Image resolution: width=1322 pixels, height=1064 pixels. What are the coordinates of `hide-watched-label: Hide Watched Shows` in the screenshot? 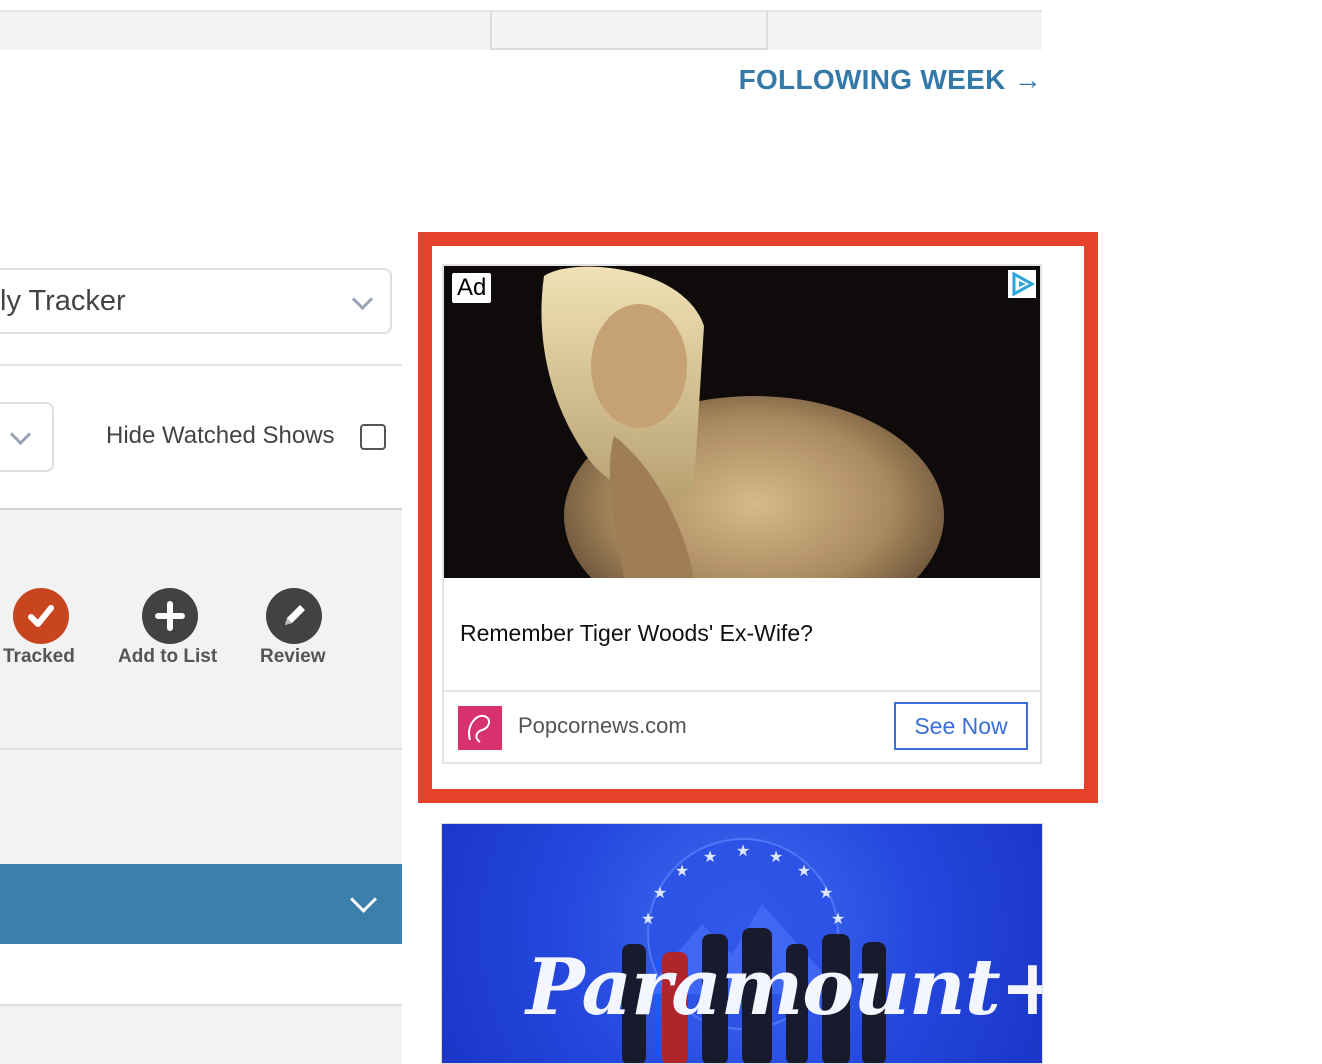 It's located at (220, 435).